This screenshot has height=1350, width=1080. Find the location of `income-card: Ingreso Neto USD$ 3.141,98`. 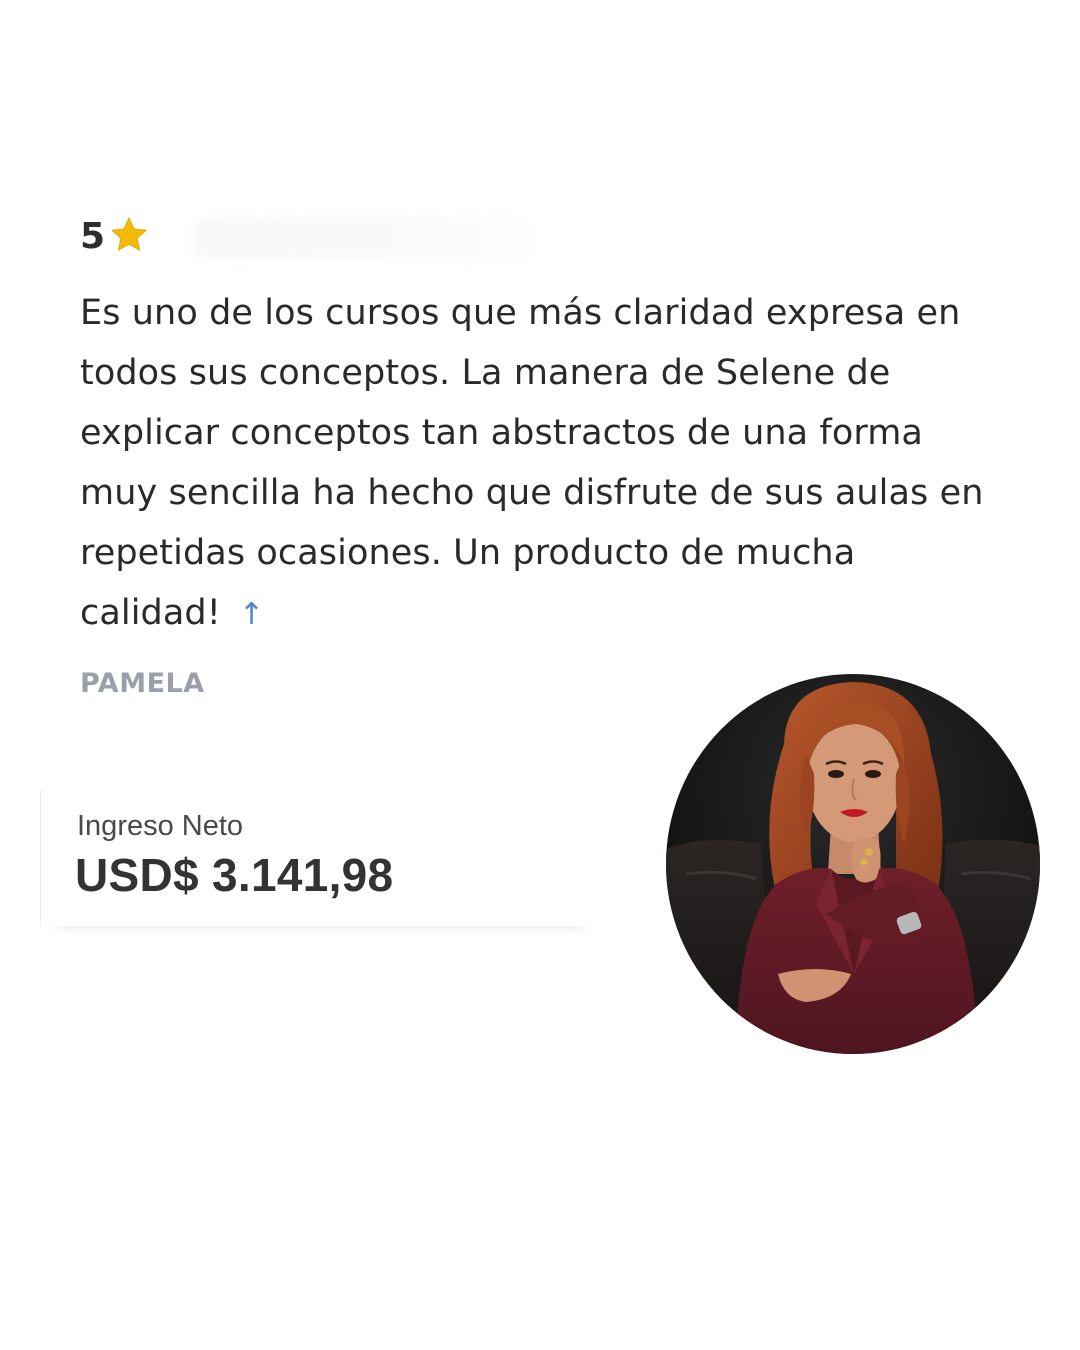

income-card: Ingreso Neto USD$ 3.141,98 is located at coordinates (320, 858).